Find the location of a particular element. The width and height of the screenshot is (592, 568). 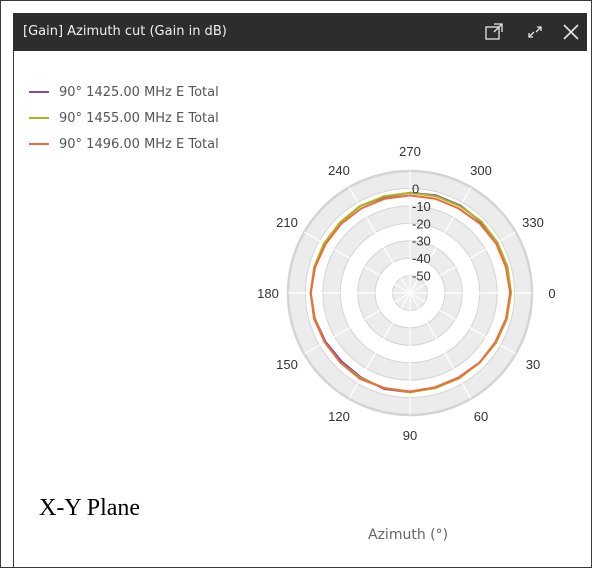

radial-tick-label: -40 is located at coordinates (421, 258).